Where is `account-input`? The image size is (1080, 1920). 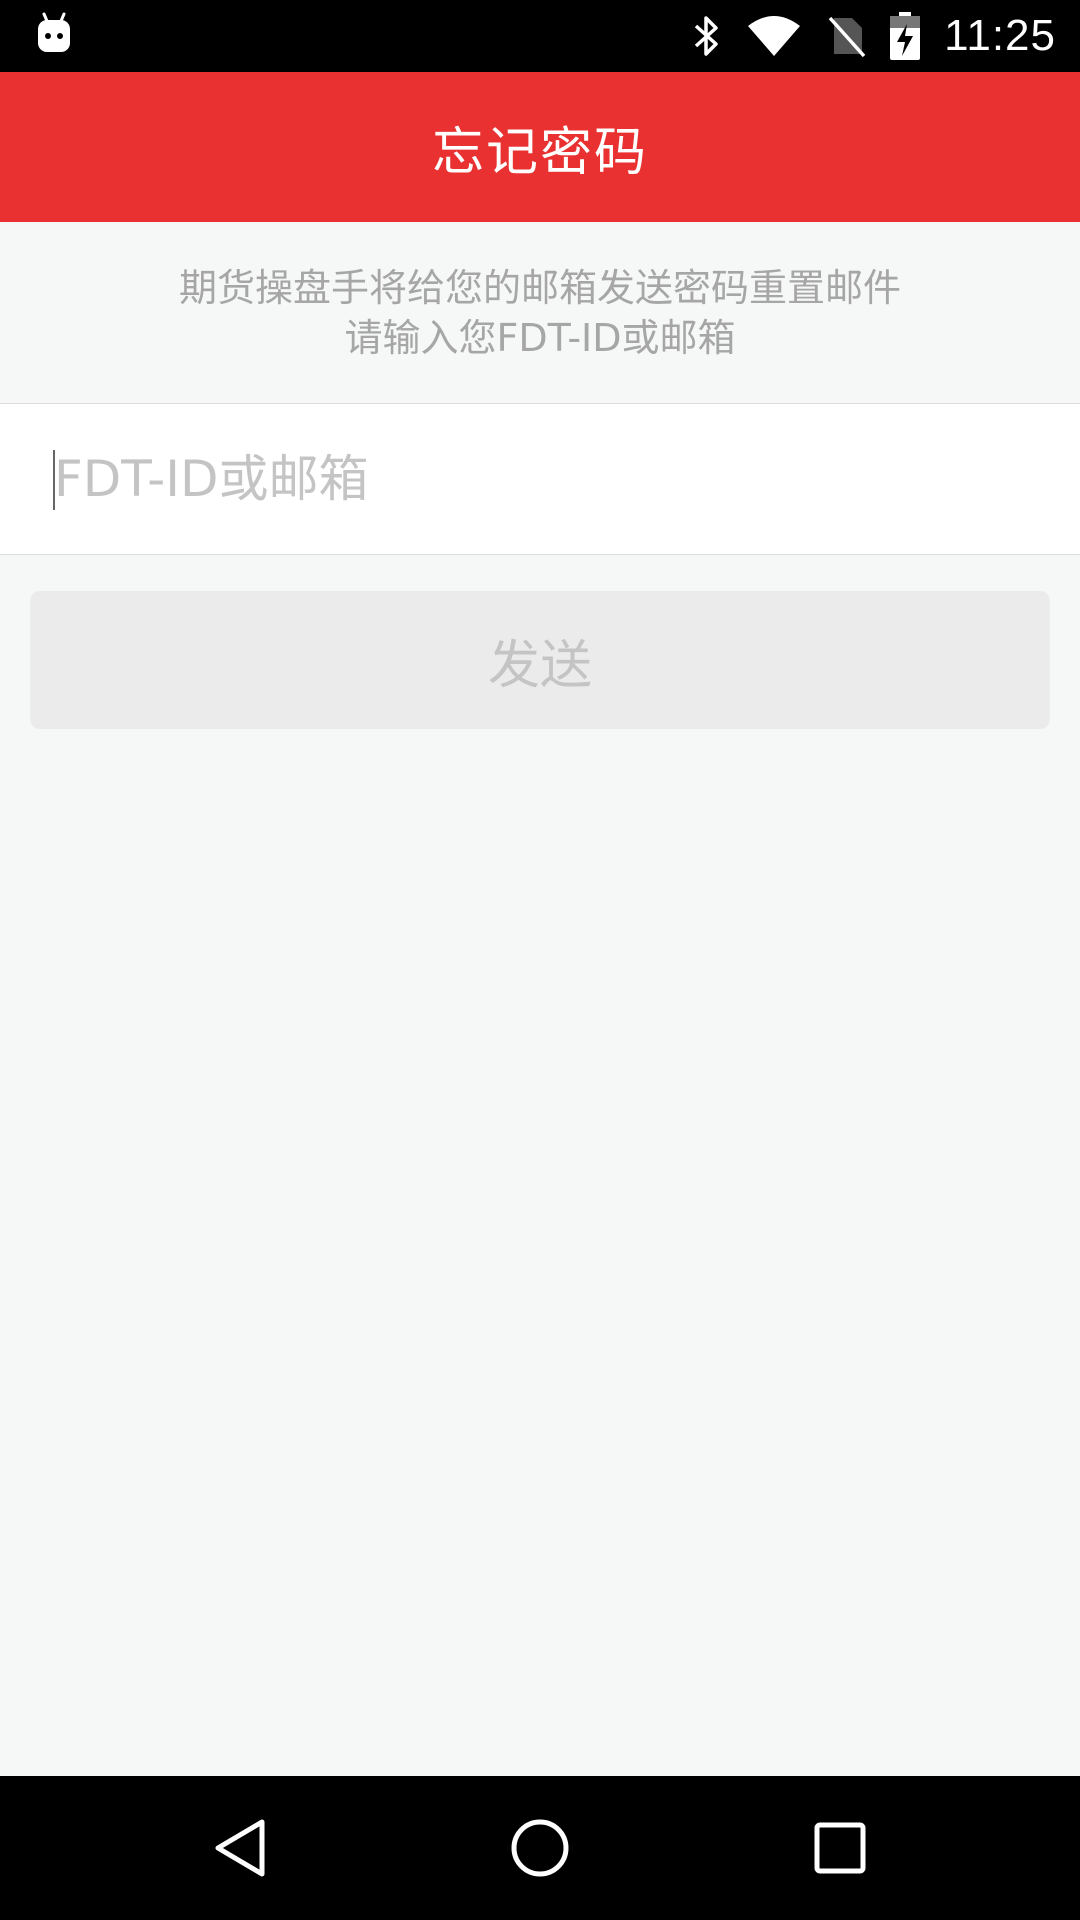
account-input is located at coordinates (544, 479).